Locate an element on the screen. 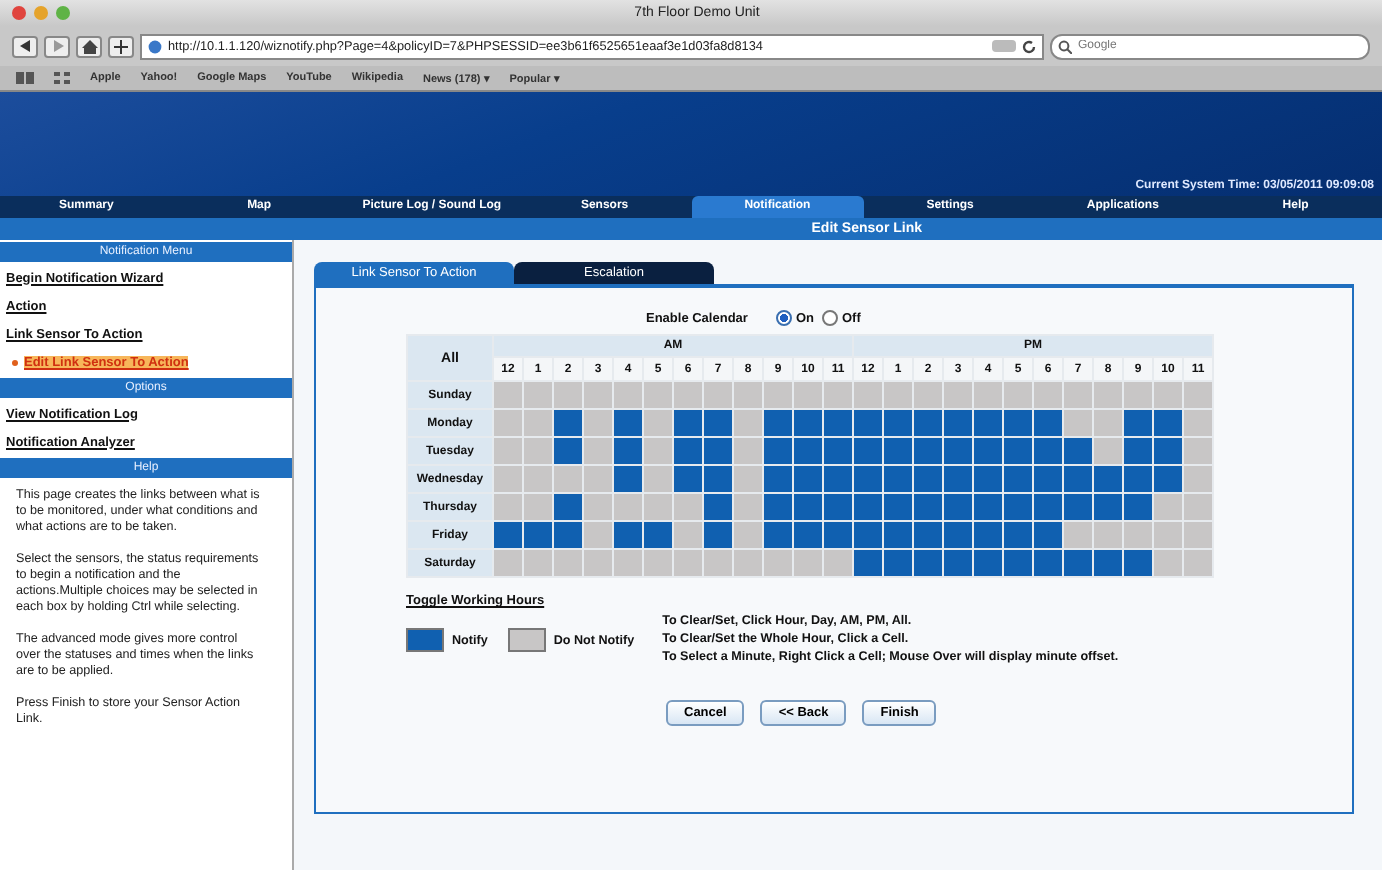 This screenshot has width=1382, height=870. close-button is located at coordinates (19, 13).